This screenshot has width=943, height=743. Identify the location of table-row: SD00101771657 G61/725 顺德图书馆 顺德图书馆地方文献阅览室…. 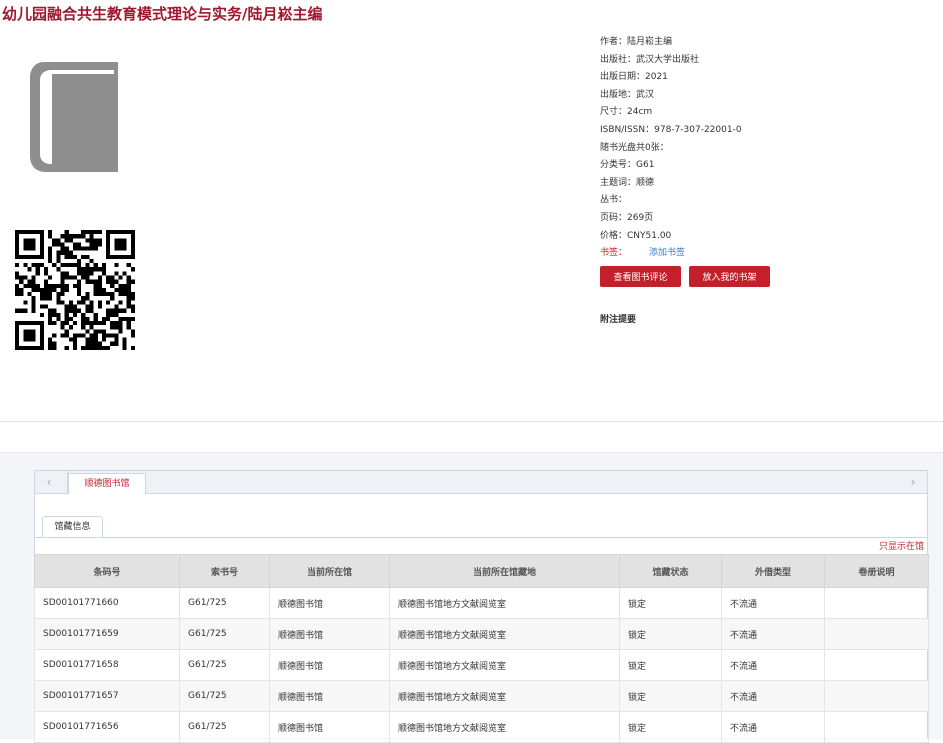
(481, 696).